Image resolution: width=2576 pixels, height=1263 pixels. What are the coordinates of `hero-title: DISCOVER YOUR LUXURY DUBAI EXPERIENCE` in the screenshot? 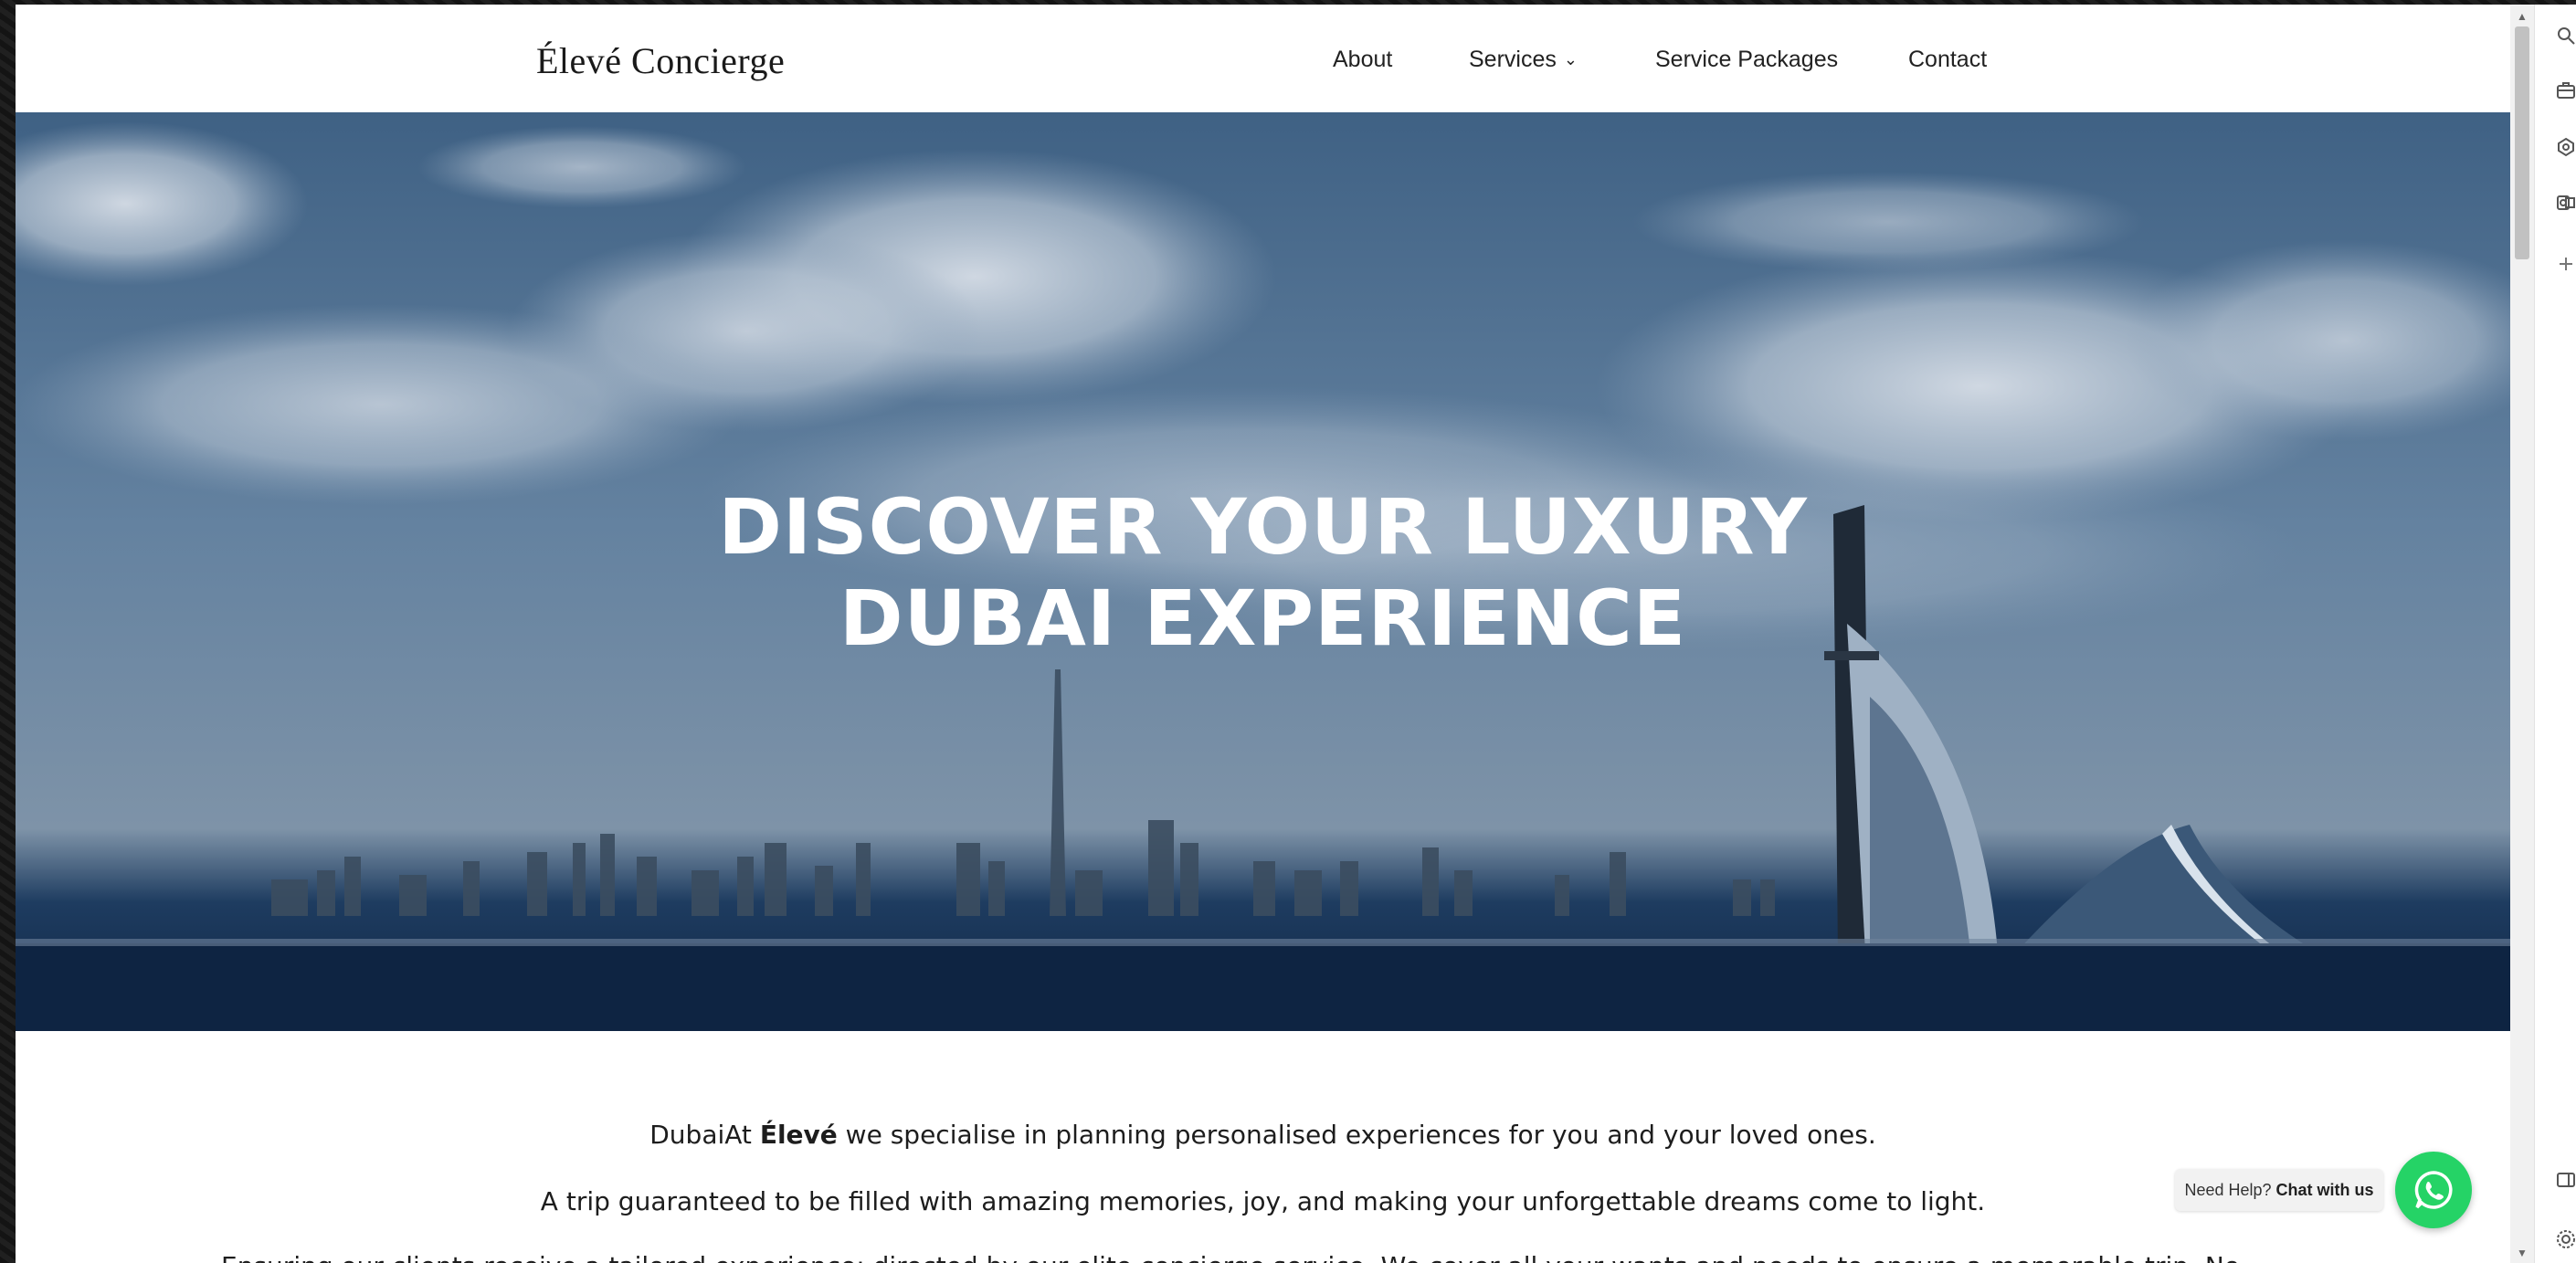 It's located at (1263, 572).